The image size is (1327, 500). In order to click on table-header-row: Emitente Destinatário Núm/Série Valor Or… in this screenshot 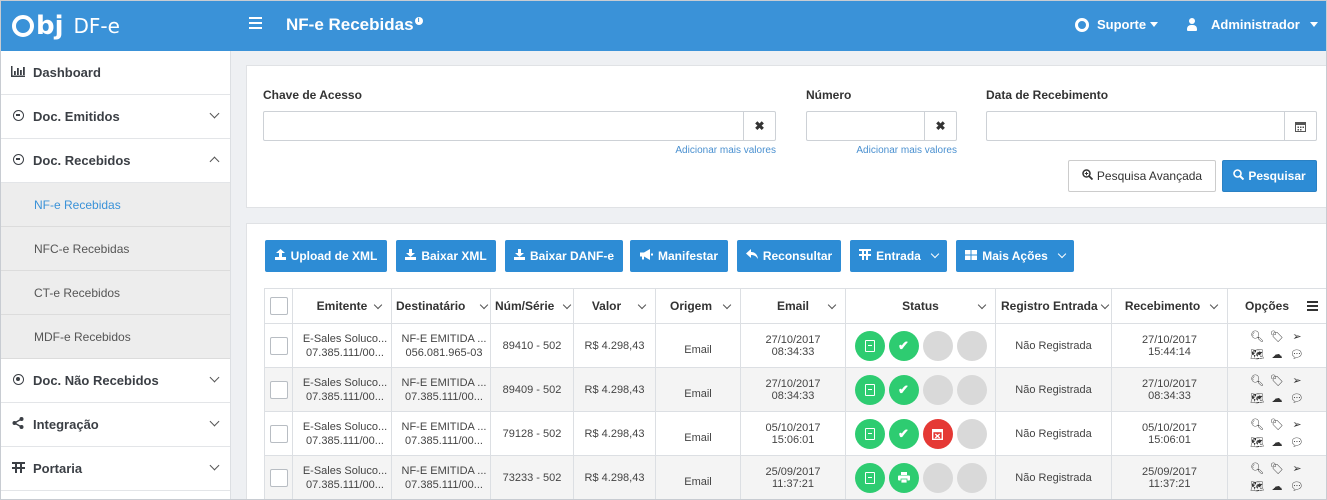, I will do `click(795, 306)`.